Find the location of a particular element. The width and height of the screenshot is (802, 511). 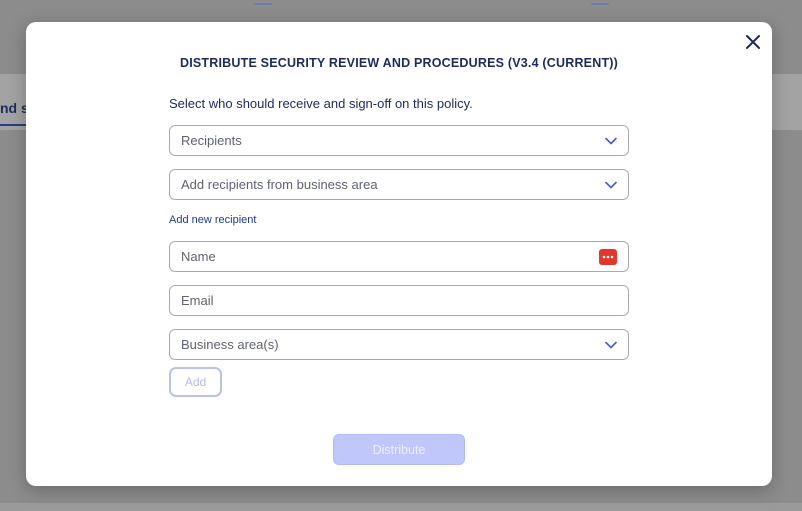

name-field-container is located at coordinates (399, 256).